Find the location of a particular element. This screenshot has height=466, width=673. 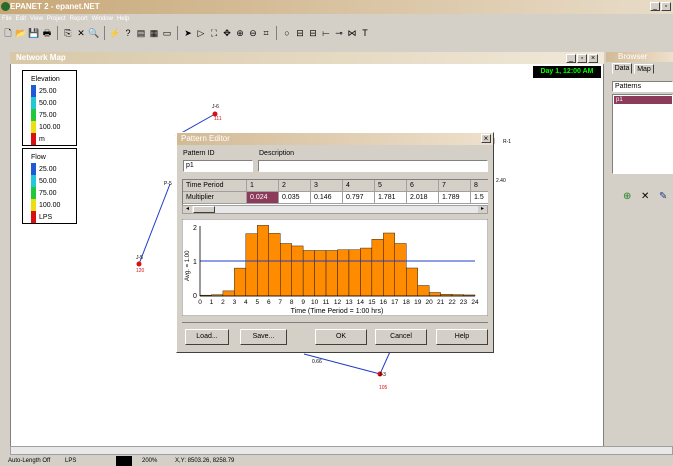

full-extent-icon: ⌗ is located at coordinates (266, 33).